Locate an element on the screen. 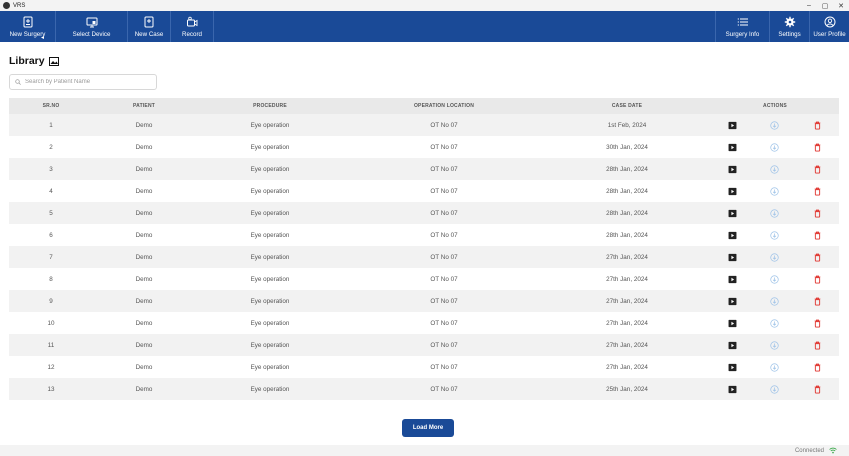 The height and width of the screenshot is (456, 849). user-profile-button: User Profile is located at coordinates (829, 26).